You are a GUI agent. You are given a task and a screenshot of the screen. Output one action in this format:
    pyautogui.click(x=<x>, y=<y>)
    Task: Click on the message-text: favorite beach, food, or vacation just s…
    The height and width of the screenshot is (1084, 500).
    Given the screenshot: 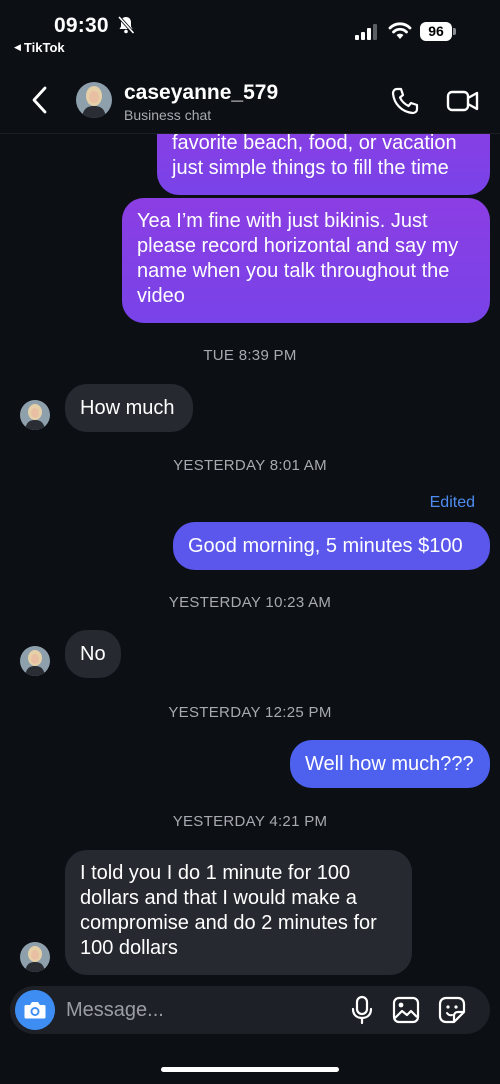 What is the action you would take?
    pyautogui.click(x=314, y=156)
    